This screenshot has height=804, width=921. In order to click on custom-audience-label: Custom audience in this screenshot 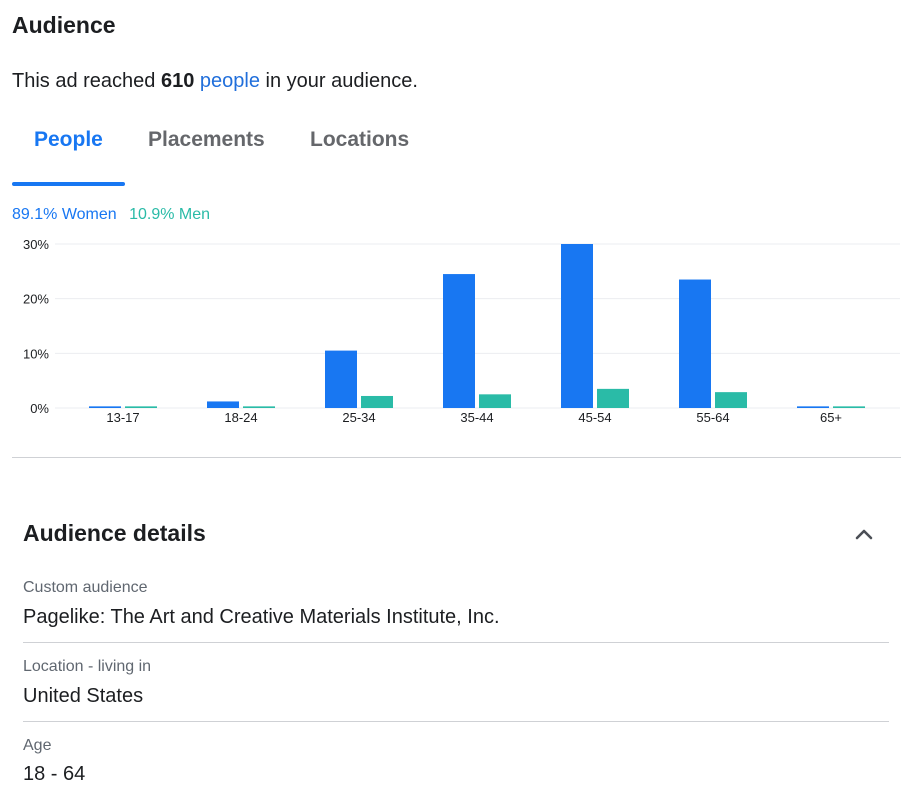, I will do `click(85, 587)`.